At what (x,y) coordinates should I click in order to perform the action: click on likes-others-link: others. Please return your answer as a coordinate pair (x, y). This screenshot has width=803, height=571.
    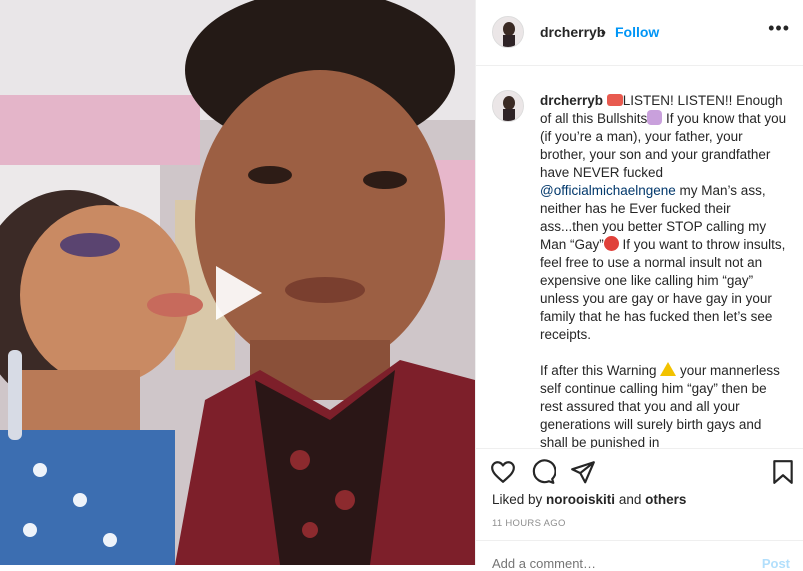
    Looking at the image, I should click on (665, 499).